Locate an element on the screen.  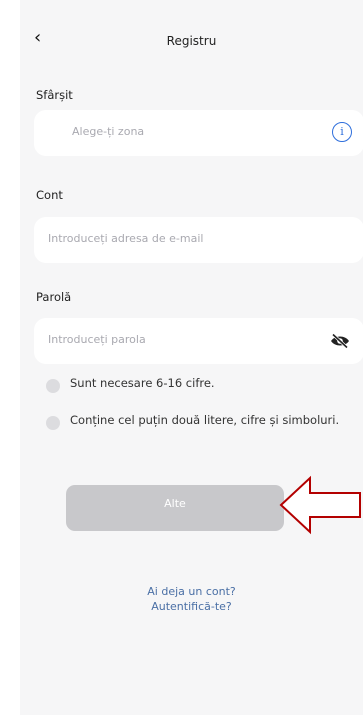
page-title: Registru is located at coordinates (191, 41).